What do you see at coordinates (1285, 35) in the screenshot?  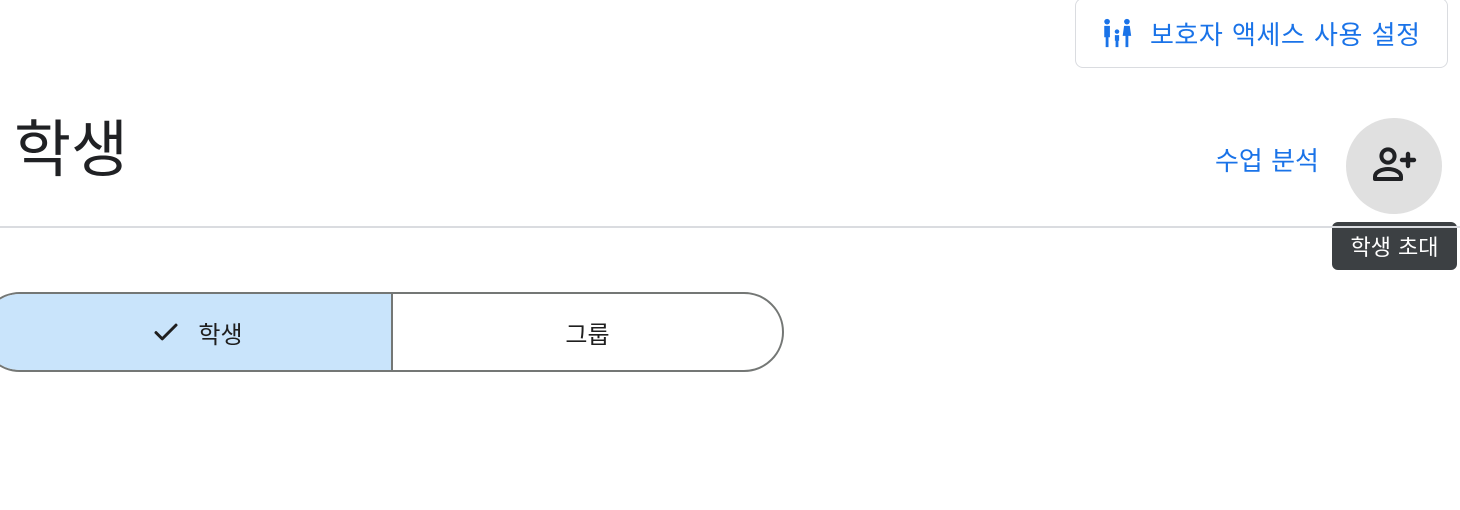 I see `guardian-button-label: 보호자 액세스 사용 설정` at bounding box center [1285, 35].